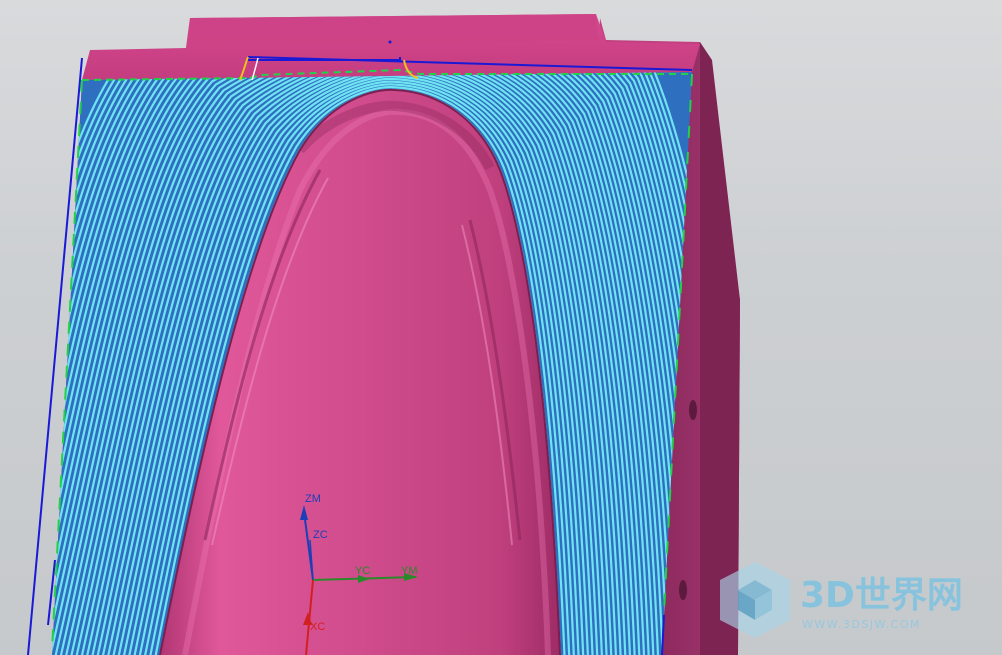  I want to click on watermark-brand: 3D世界网, so click(881, 595).